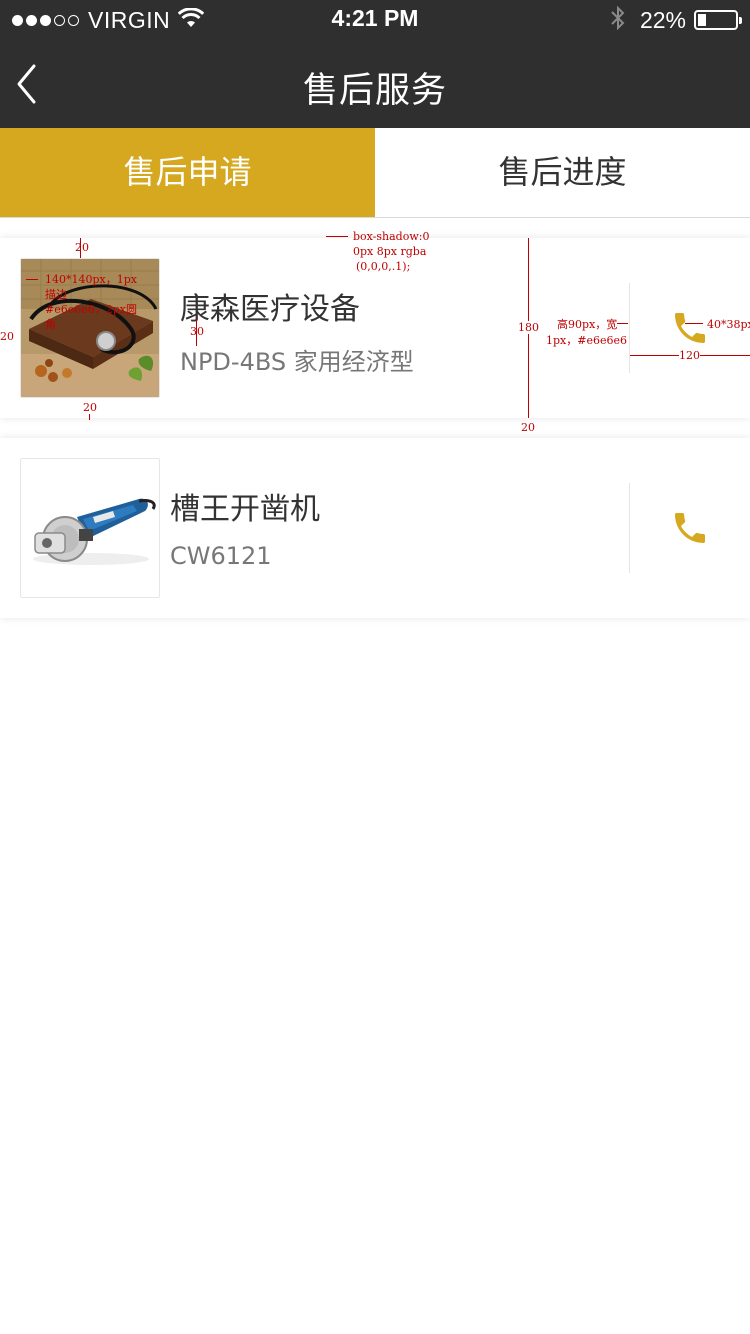  Describe the element at coordinates (587, 324) in the screenshot. I see `anno-divider-1: 高90px，宽` at that location.